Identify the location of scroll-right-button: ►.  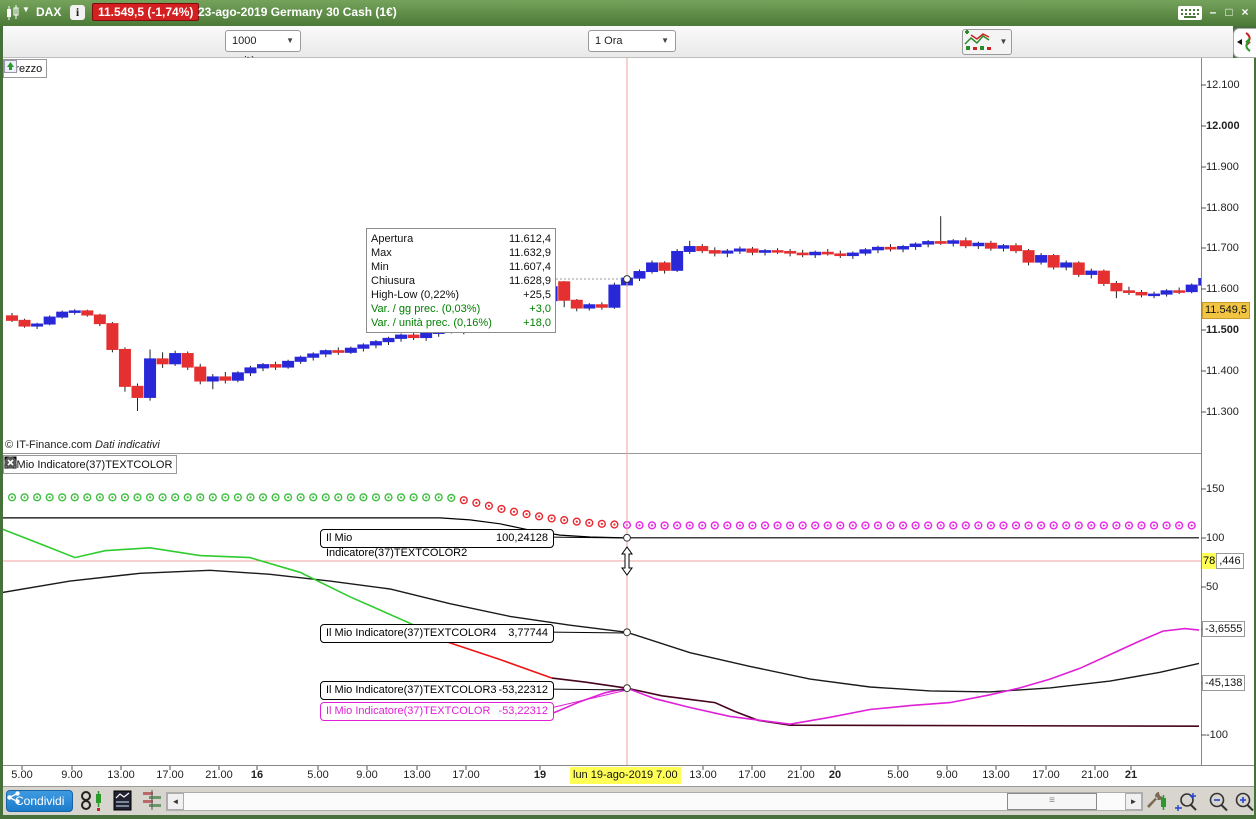
(1133, 801).